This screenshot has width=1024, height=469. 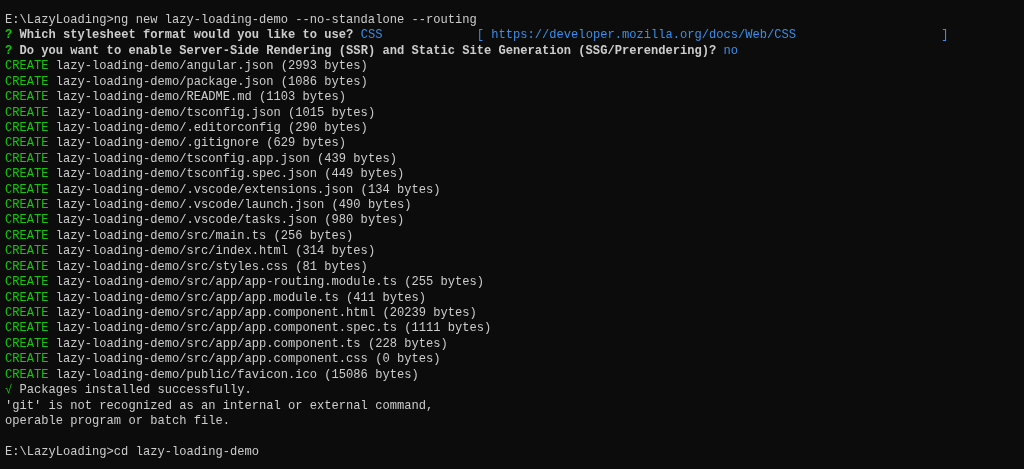 I want to click on question-text: Which stylesheet format would you like to use?, so click(x=186, y=35).